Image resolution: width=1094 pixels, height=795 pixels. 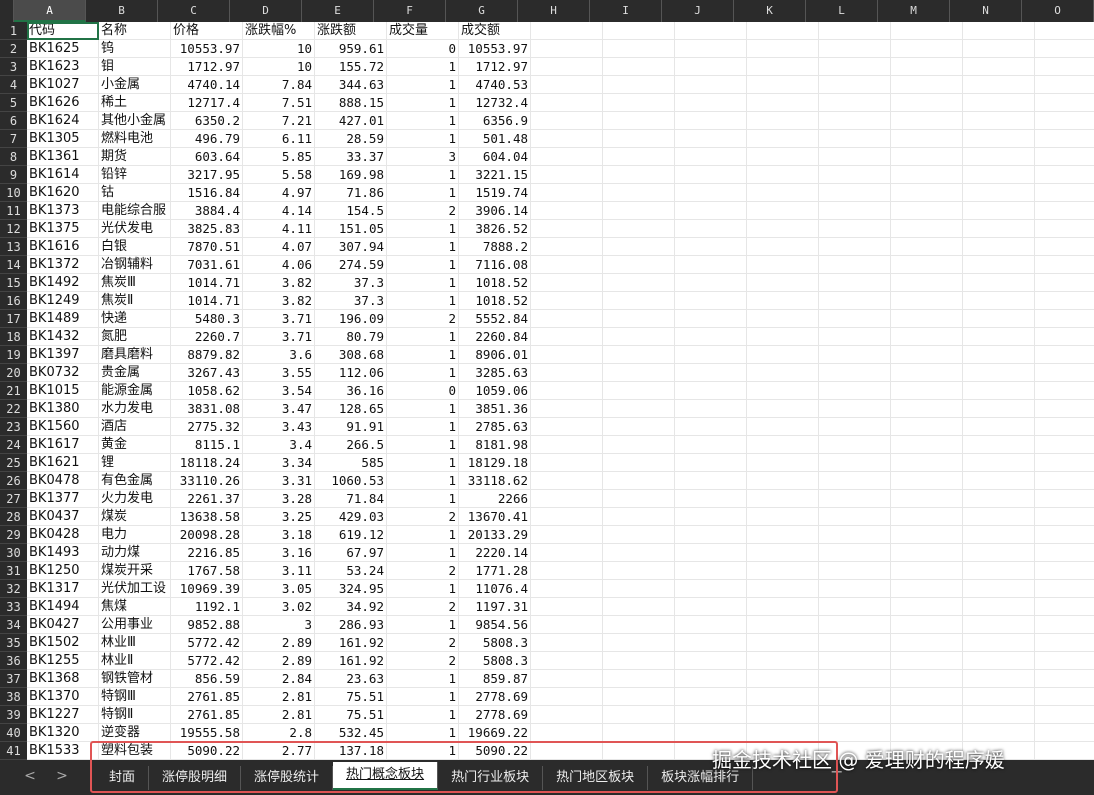 I want to click on cell: 496.79, so click(x=207, y=139).